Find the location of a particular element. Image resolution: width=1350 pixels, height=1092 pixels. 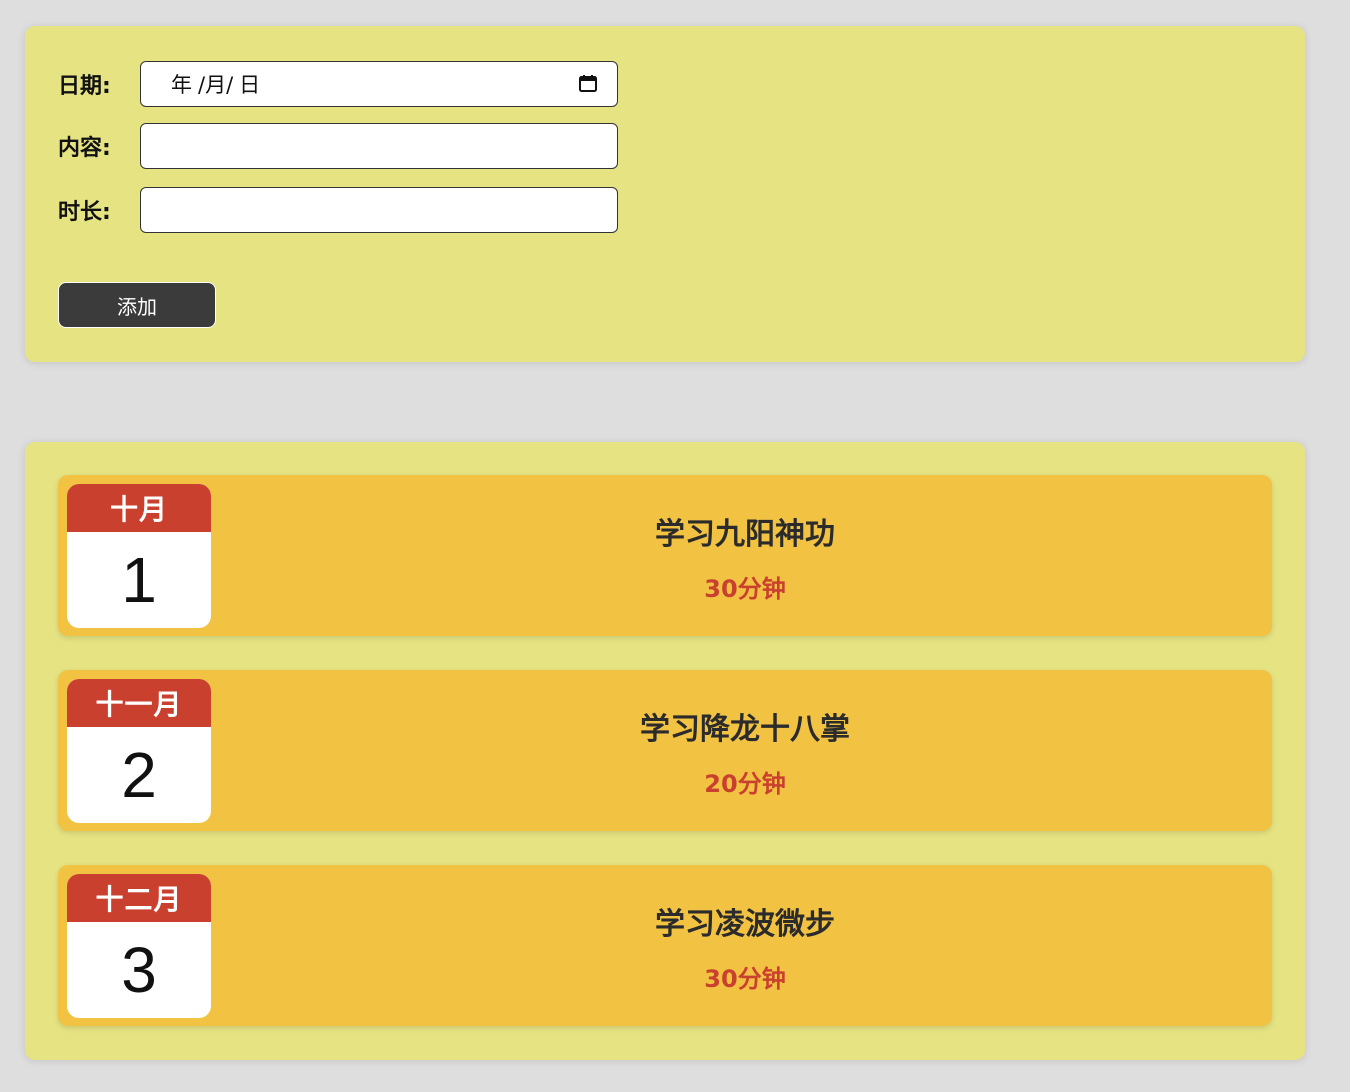

task-title: 学习九阳神功 is located at coordinates (745, 534).